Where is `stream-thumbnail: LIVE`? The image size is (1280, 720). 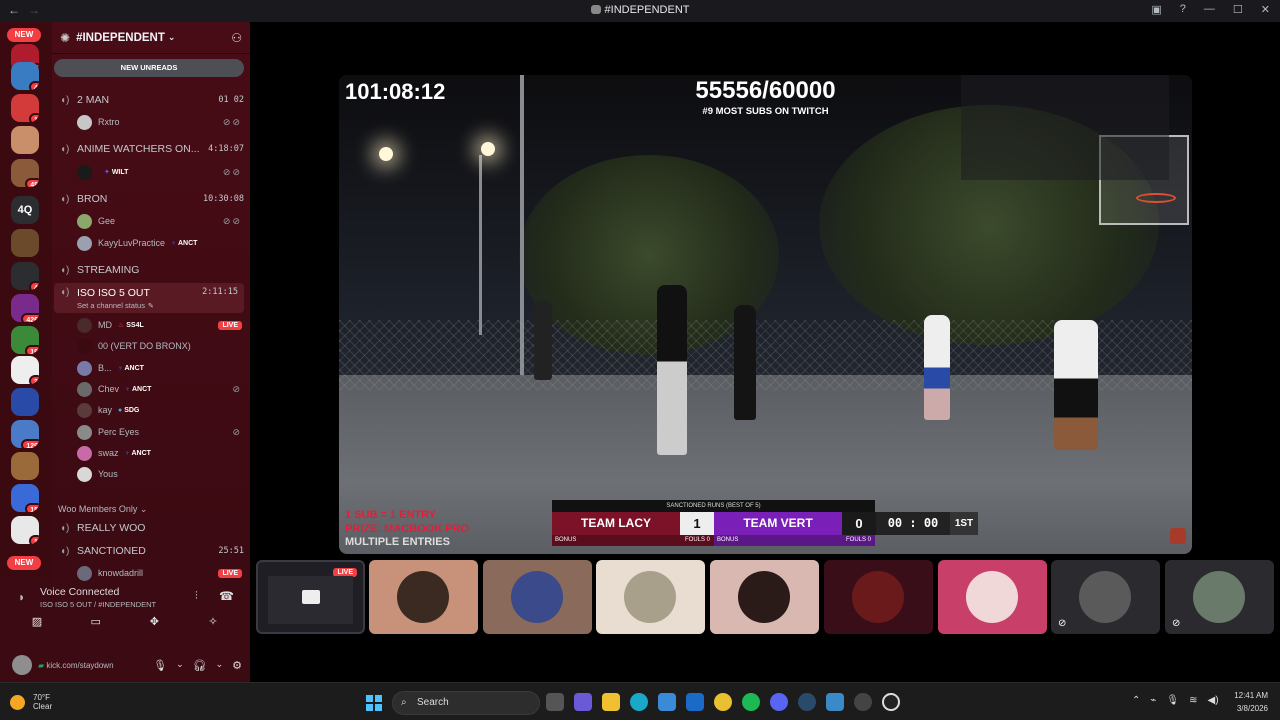
stream-thumbnail: LIVE is located at coordinates (310, 597).